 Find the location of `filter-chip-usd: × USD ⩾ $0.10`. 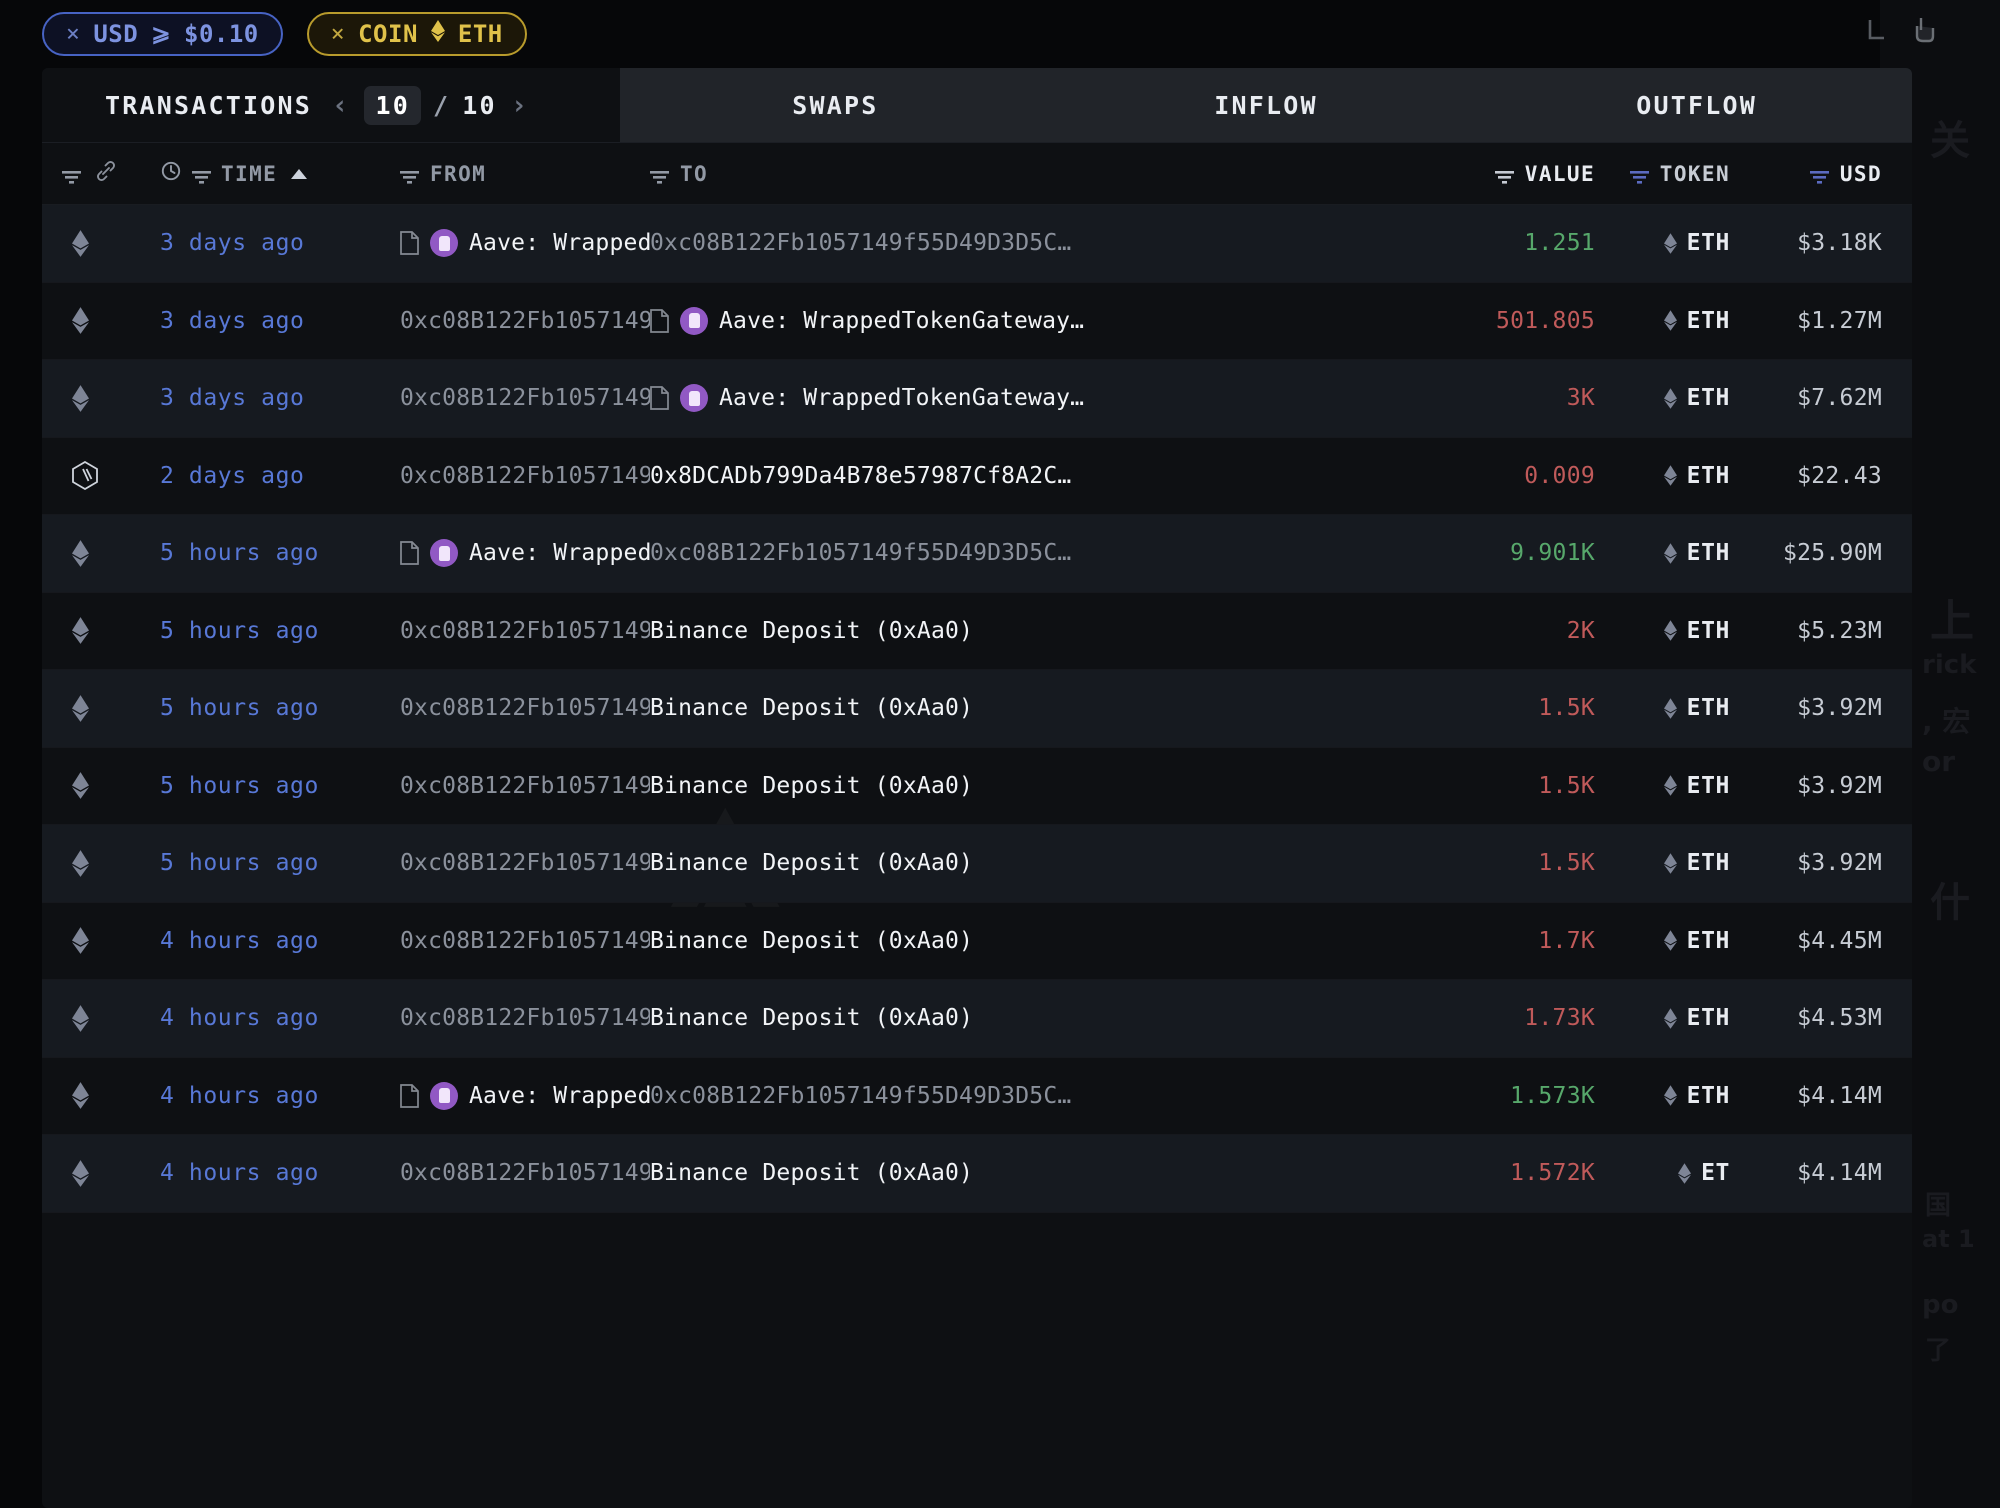

filter-chip-usd: × USD ⩾ $0.10 is located at coordinates (162, 34).